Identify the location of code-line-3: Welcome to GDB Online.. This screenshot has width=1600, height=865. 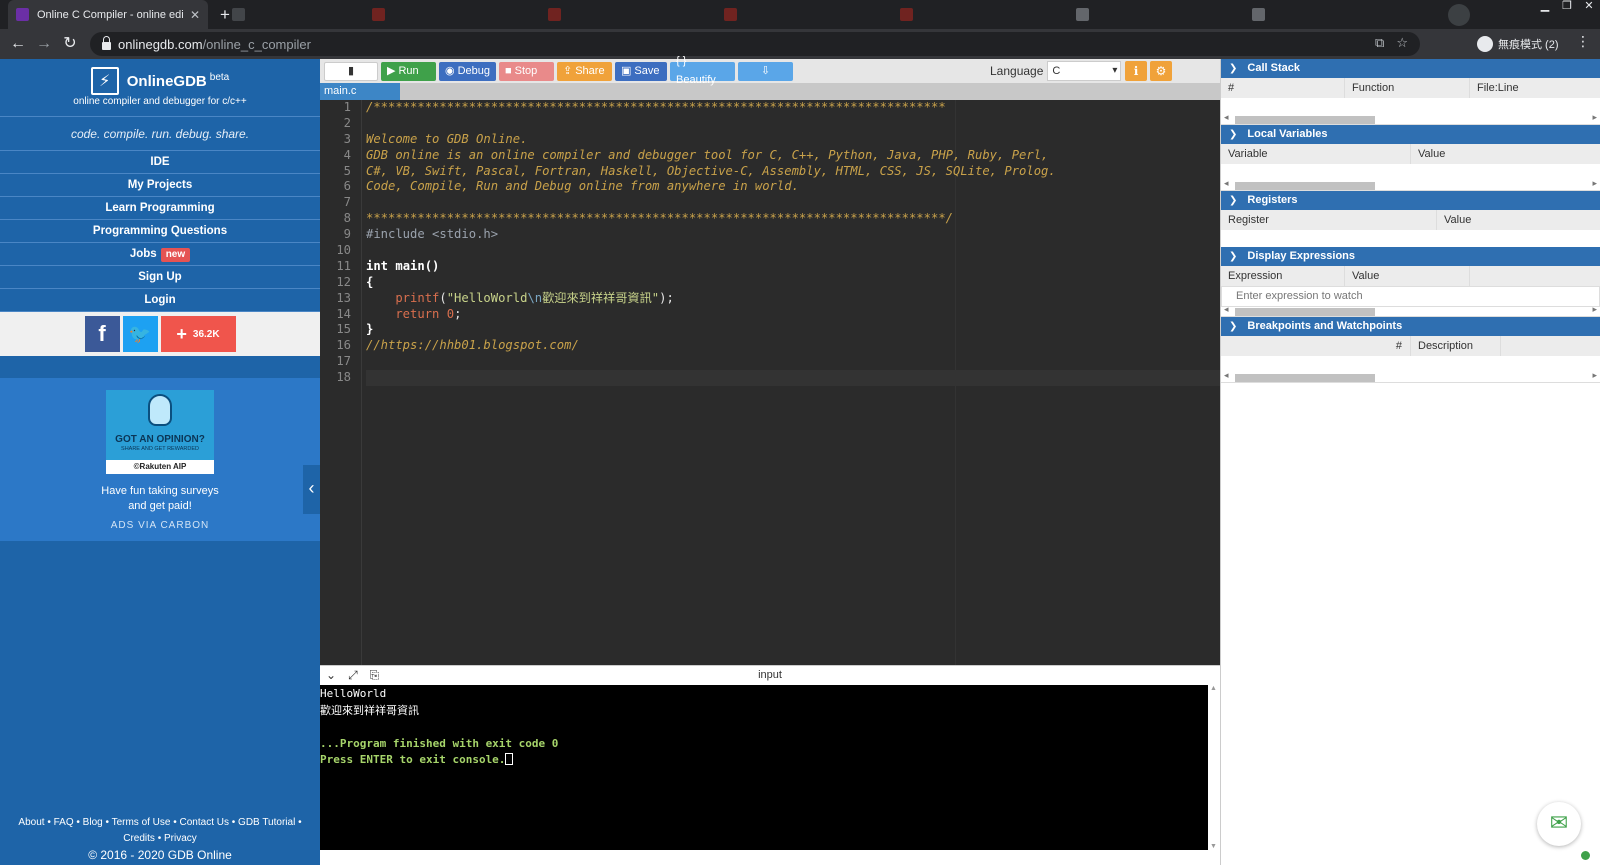
(793, 140).